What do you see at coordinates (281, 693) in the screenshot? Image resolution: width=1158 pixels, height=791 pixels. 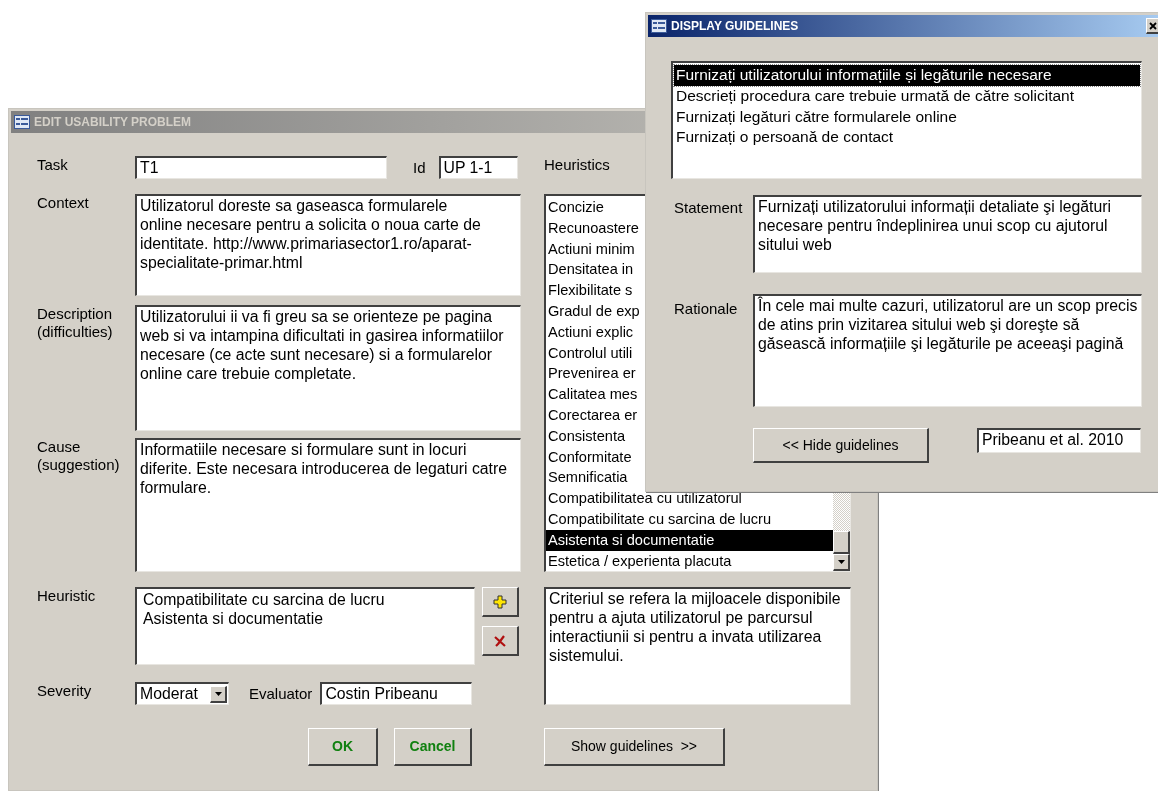 I see `field-label: Evaluator` at bounding box center [281, 693].